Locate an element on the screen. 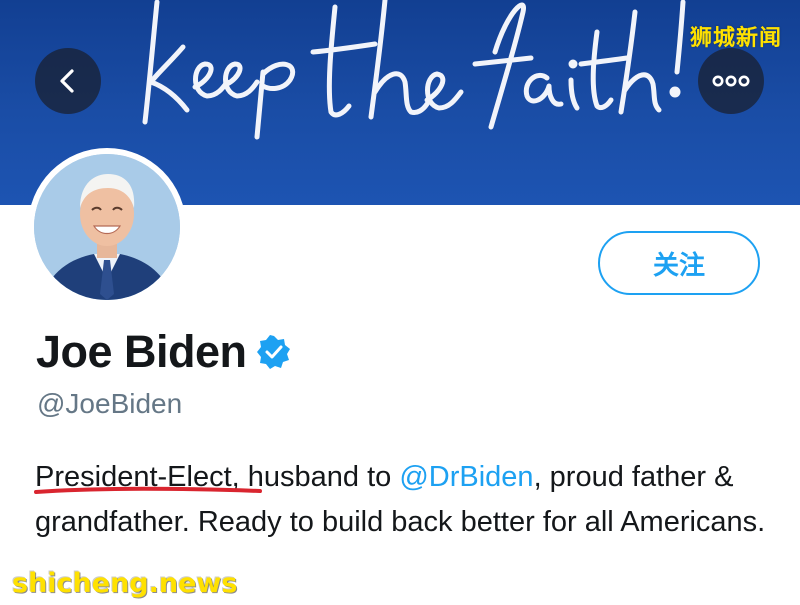  more-options-icon is located at coordinates (731, 81).